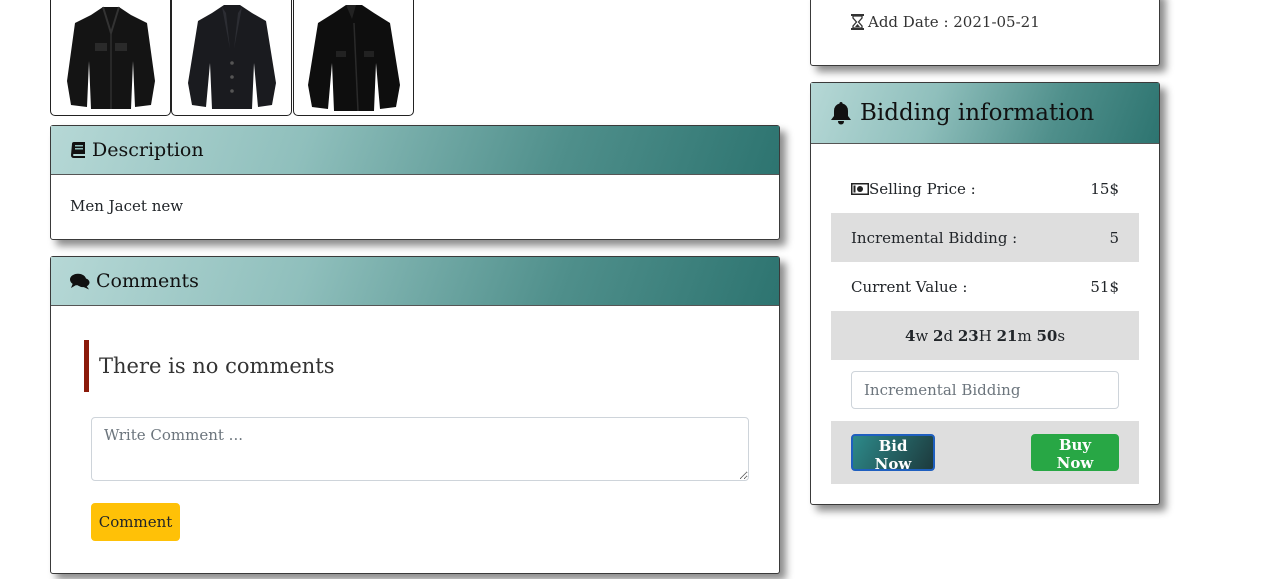 The width and height of the screenshot is (1267, 579). What do you see at coordinates (893, 453) in the screenshot?
I see `bid-now-button: Bid Now` at bounding box center [893, 453].